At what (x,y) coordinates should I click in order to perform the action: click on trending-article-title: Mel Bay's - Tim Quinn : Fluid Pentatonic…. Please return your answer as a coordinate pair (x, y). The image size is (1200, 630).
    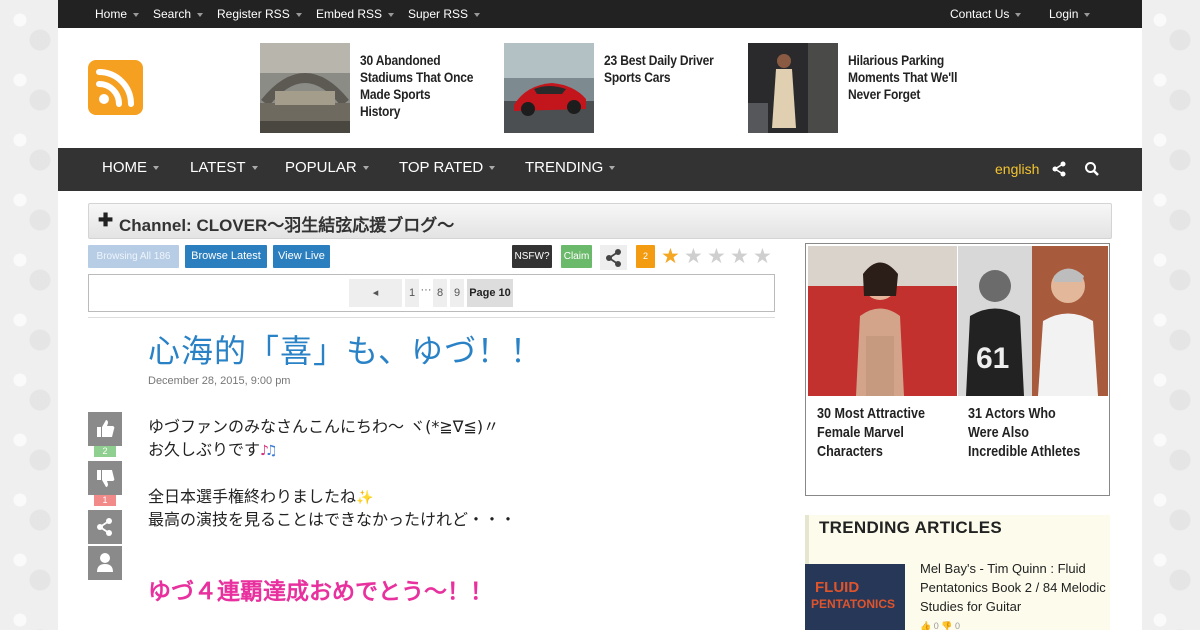
    Looking at the image, I should click on (1015, 587).